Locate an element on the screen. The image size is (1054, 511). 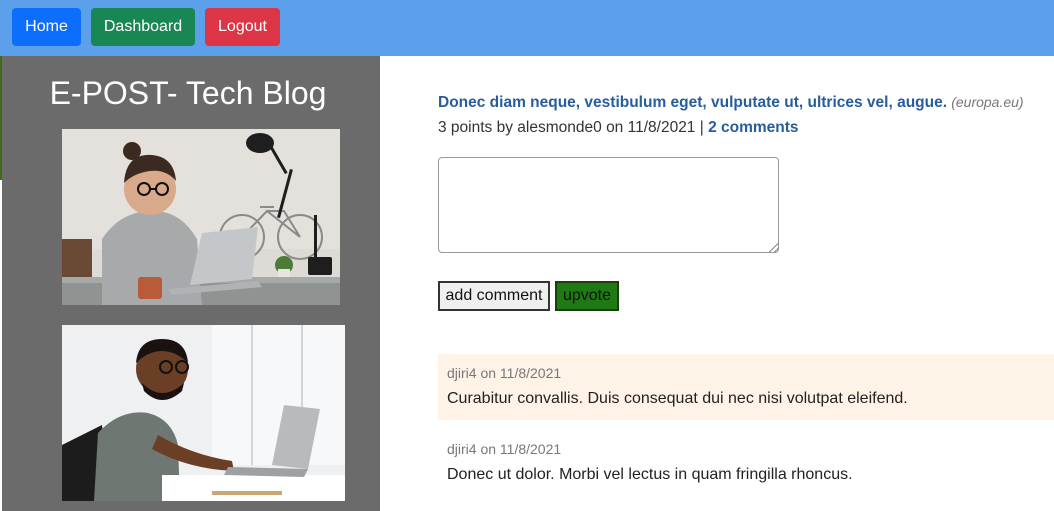
post-by-label: by is located at coordinates (504, 127).